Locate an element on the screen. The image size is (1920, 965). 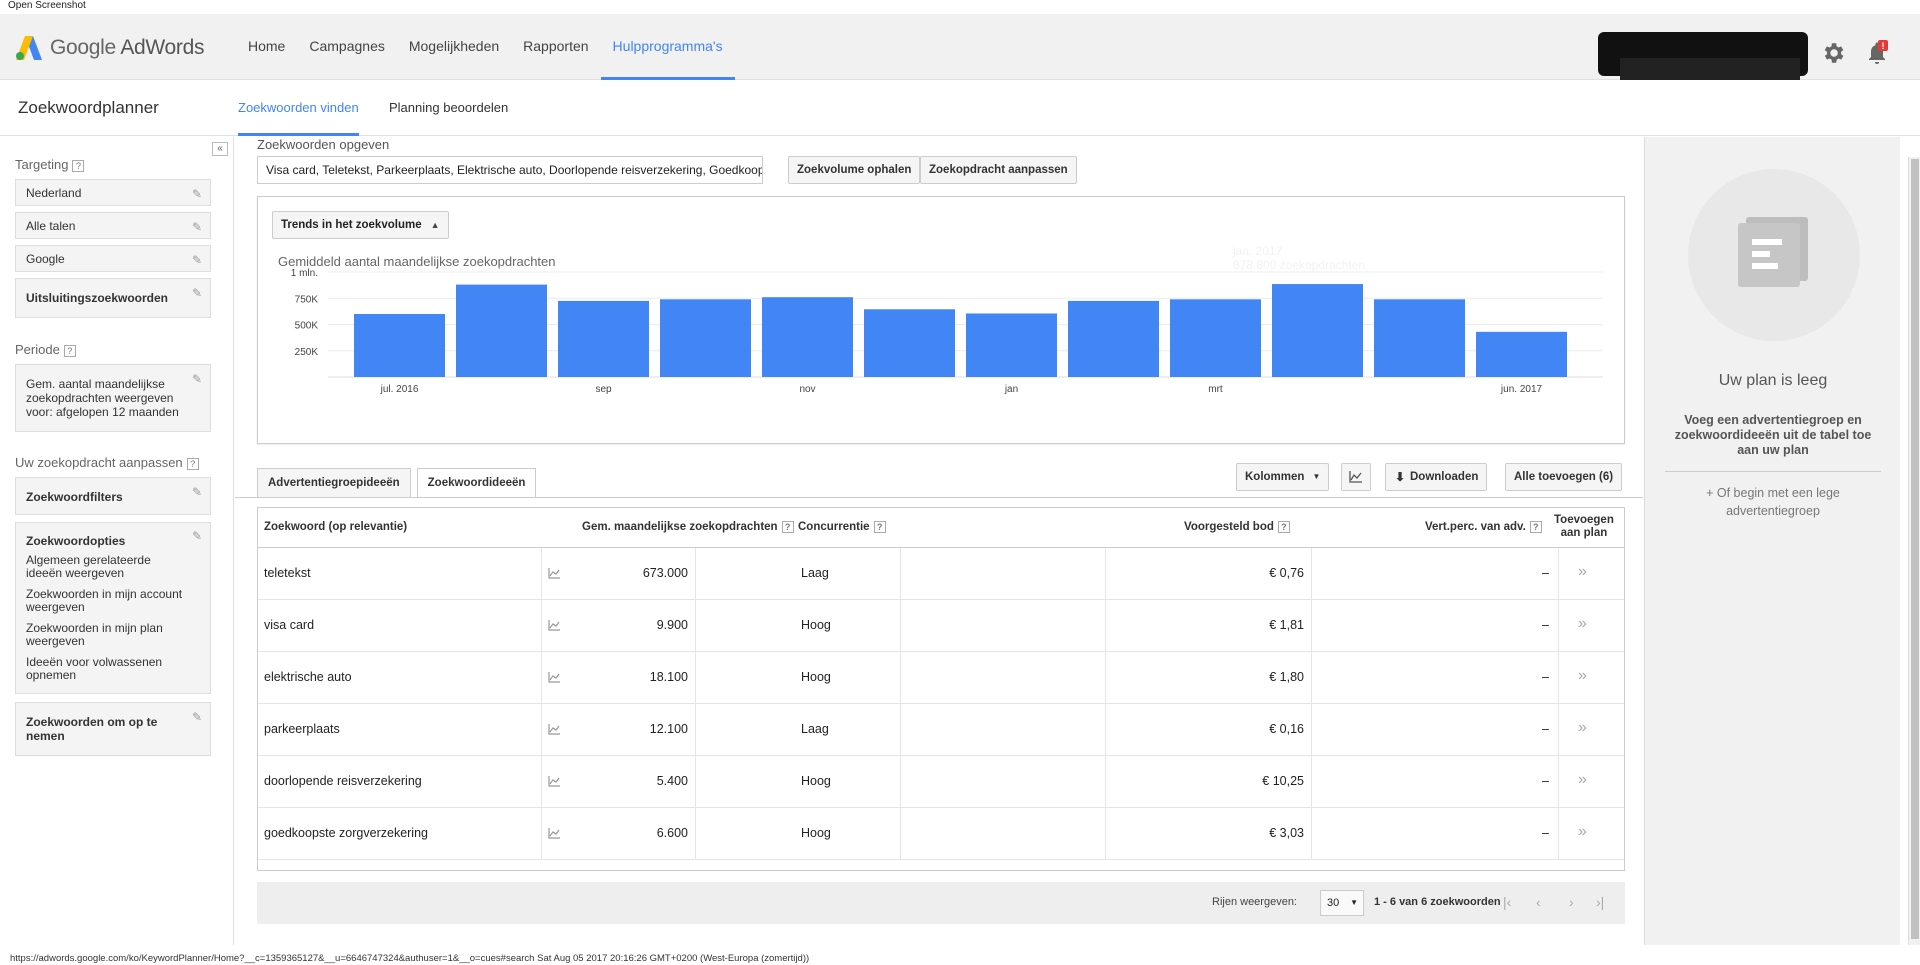
header-volume: Gem. maandelijkse zoekopdrachten? is located at coordinates (688, 527).